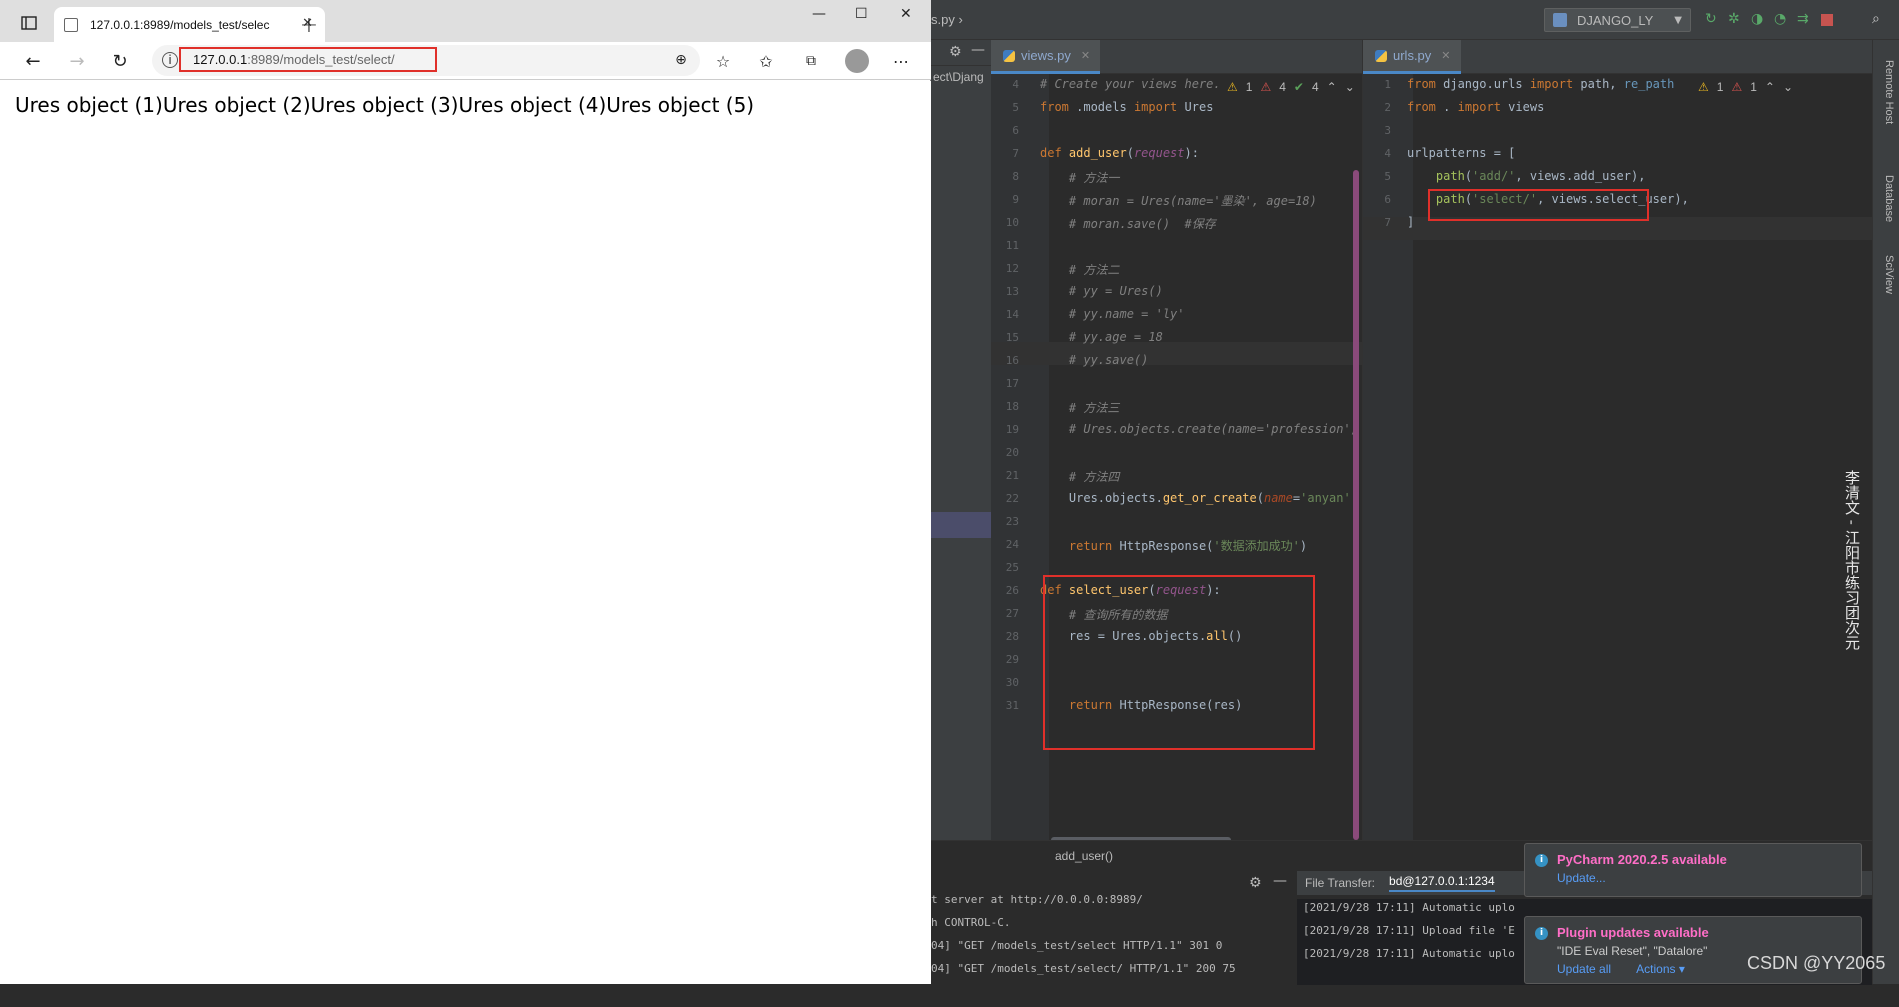 The width and height of the screenshot is (1899, 1007). I want to click on site-info-icon: i, so click(170, 60).